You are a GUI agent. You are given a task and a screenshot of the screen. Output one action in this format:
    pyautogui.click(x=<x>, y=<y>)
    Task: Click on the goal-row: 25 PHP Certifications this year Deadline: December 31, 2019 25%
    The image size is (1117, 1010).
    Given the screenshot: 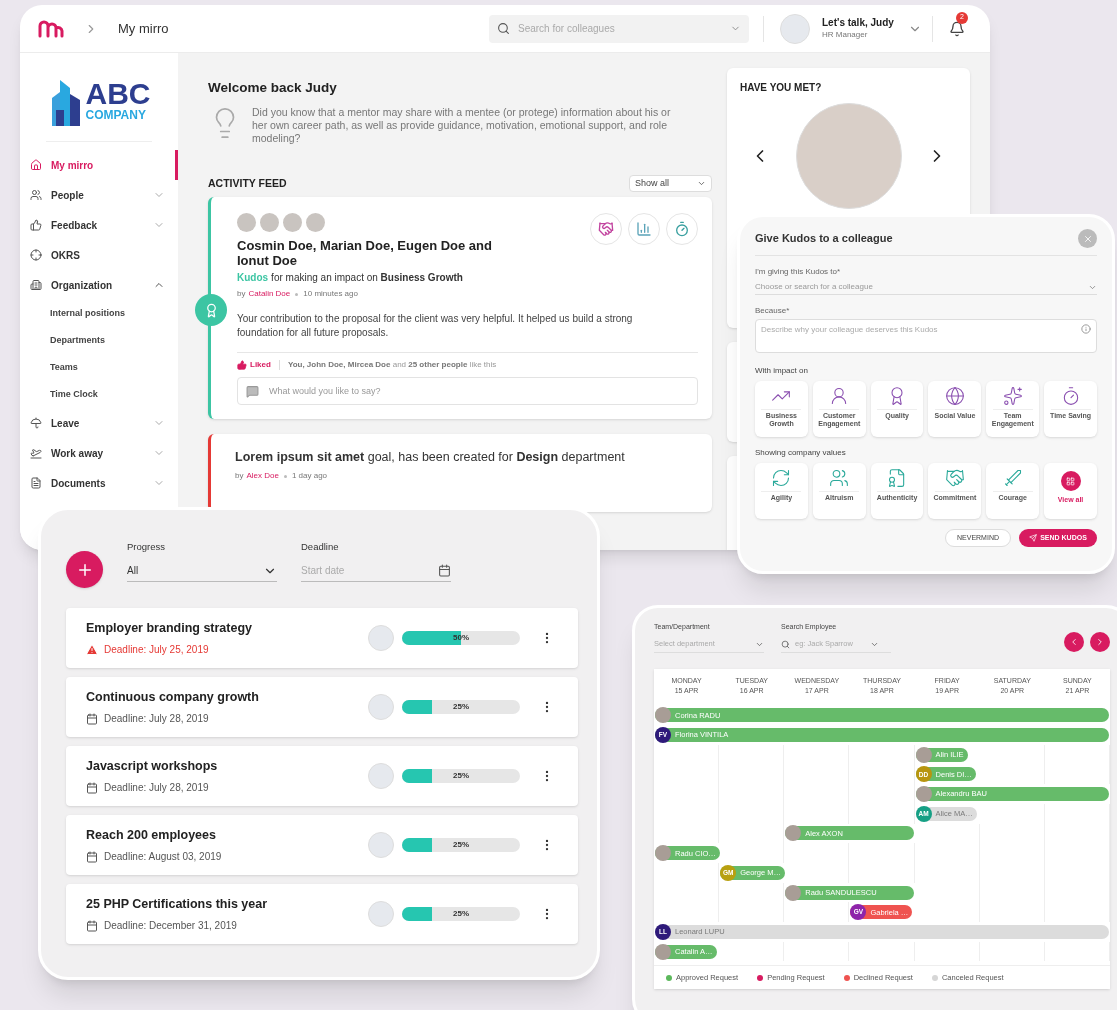 What is the action you would take?
    pyautogui.click(x=322, y=914)
    